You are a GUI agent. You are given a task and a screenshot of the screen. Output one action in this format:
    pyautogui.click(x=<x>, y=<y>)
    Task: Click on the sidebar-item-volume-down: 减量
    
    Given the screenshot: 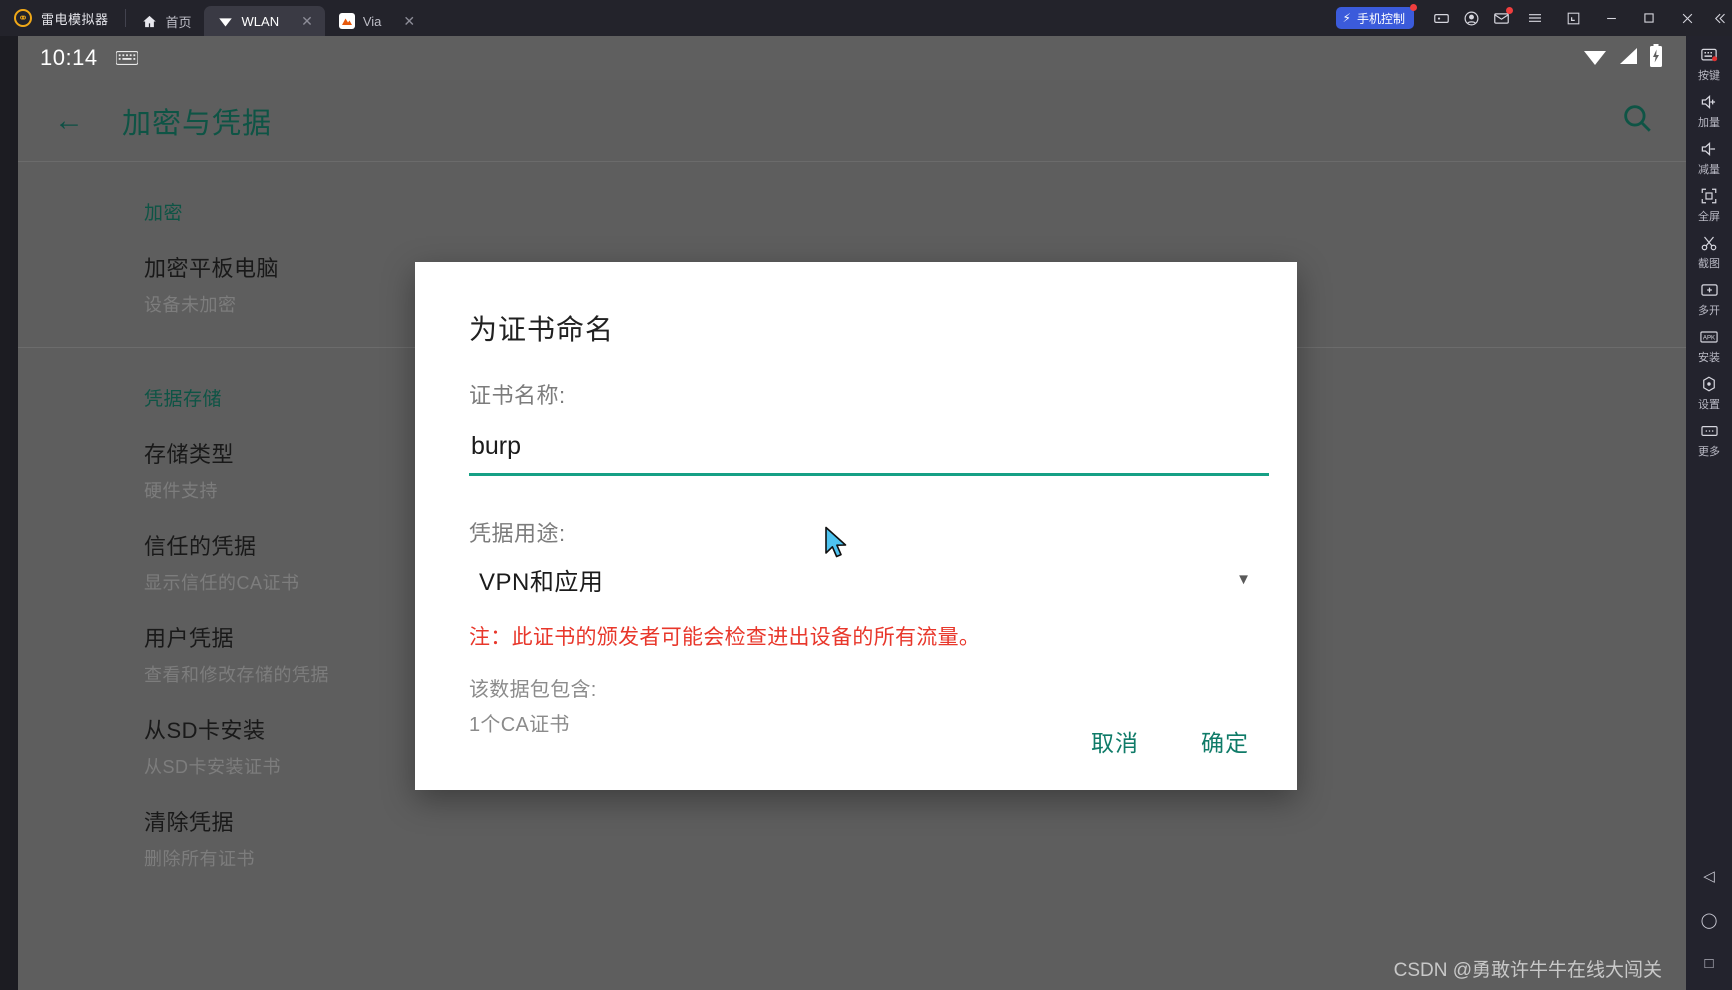 What is the action you would take?
    pyautogui.click(x=1709, y=157)
    